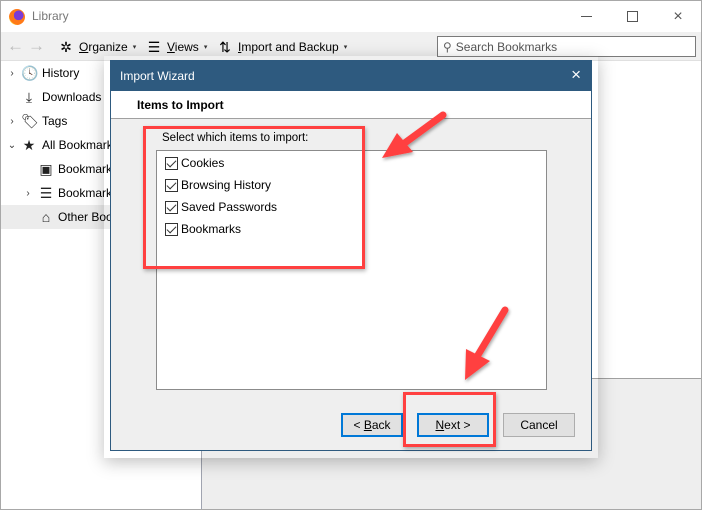 This screenshot has height=510, width=702. Describe the element at coordinates (61, 73) in the screenshot. I see `sidebar-item-label: History` at that location.